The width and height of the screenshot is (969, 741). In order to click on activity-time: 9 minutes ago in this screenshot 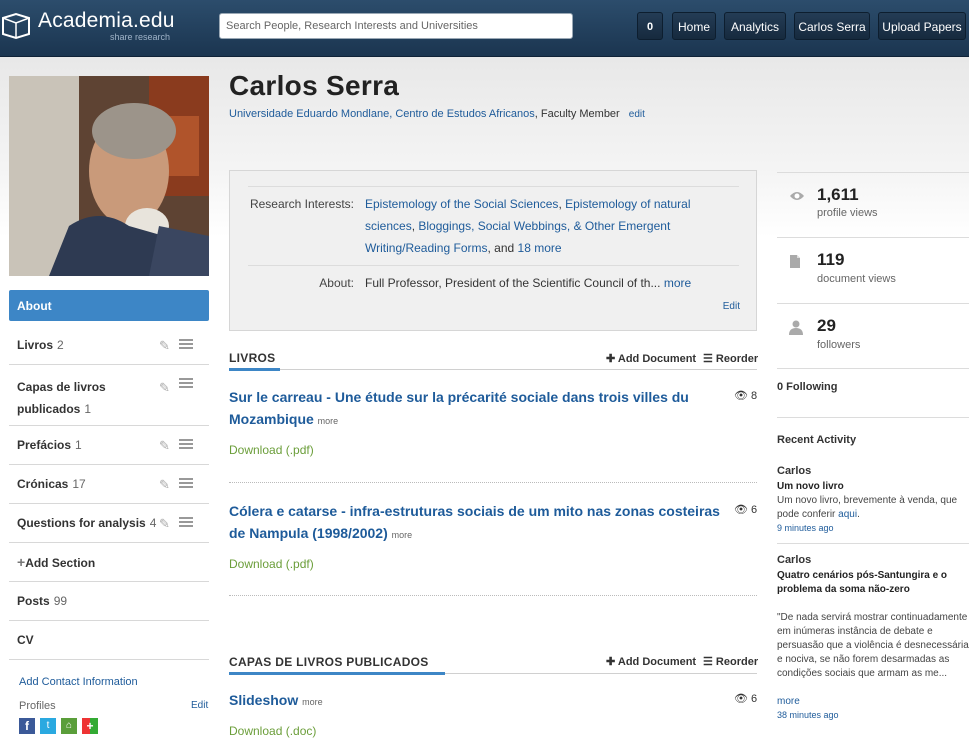, I will do `click(805, 528)`.